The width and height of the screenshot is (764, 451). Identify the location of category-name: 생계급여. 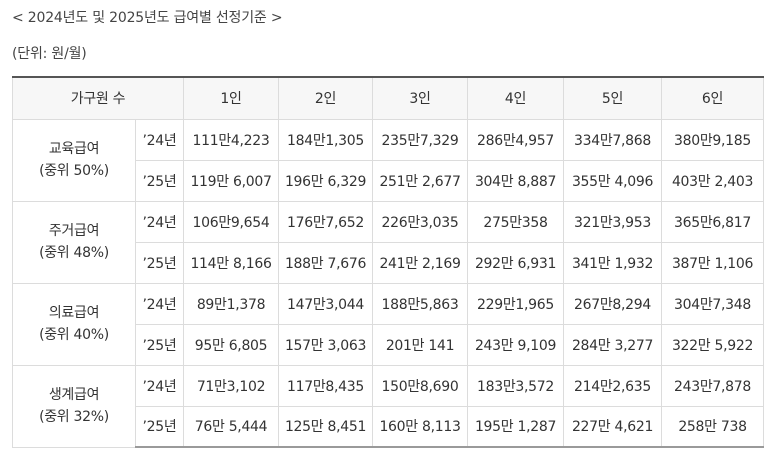
(74, 395).